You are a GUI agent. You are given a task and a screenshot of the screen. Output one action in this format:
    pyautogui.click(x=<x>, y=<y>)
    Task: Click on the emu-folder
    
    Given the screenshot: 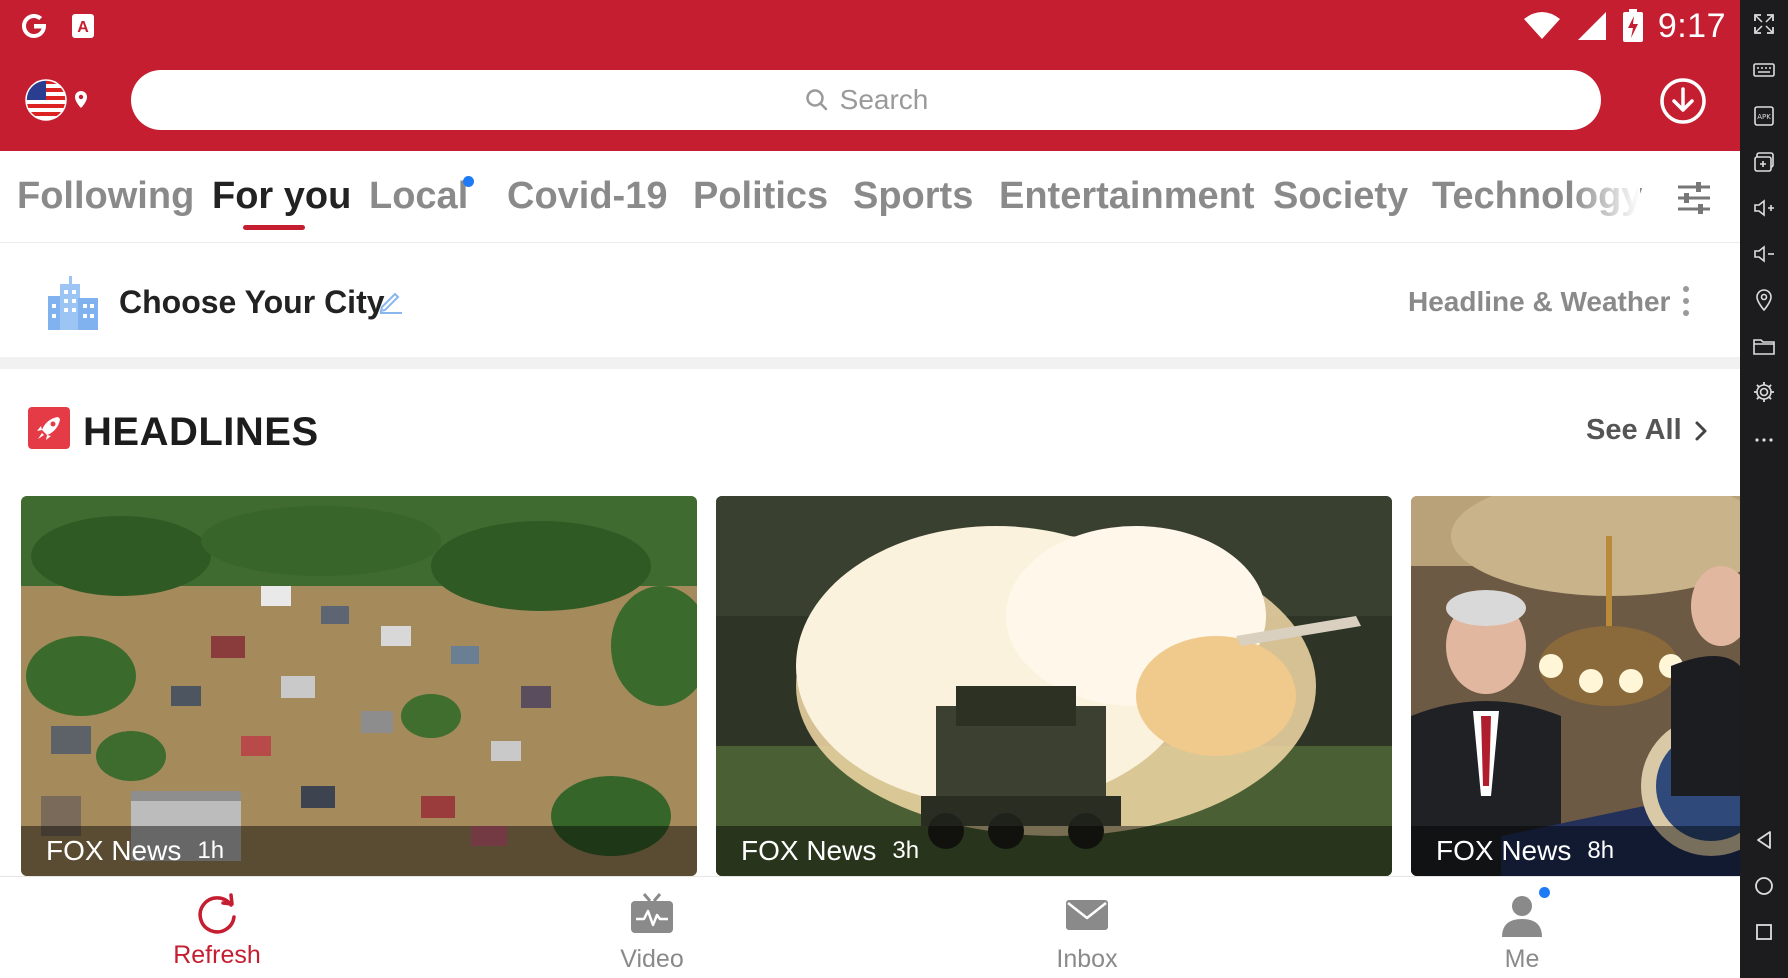 What is the action you would take?
    pyautogui.click(x=1764, y=346)
    